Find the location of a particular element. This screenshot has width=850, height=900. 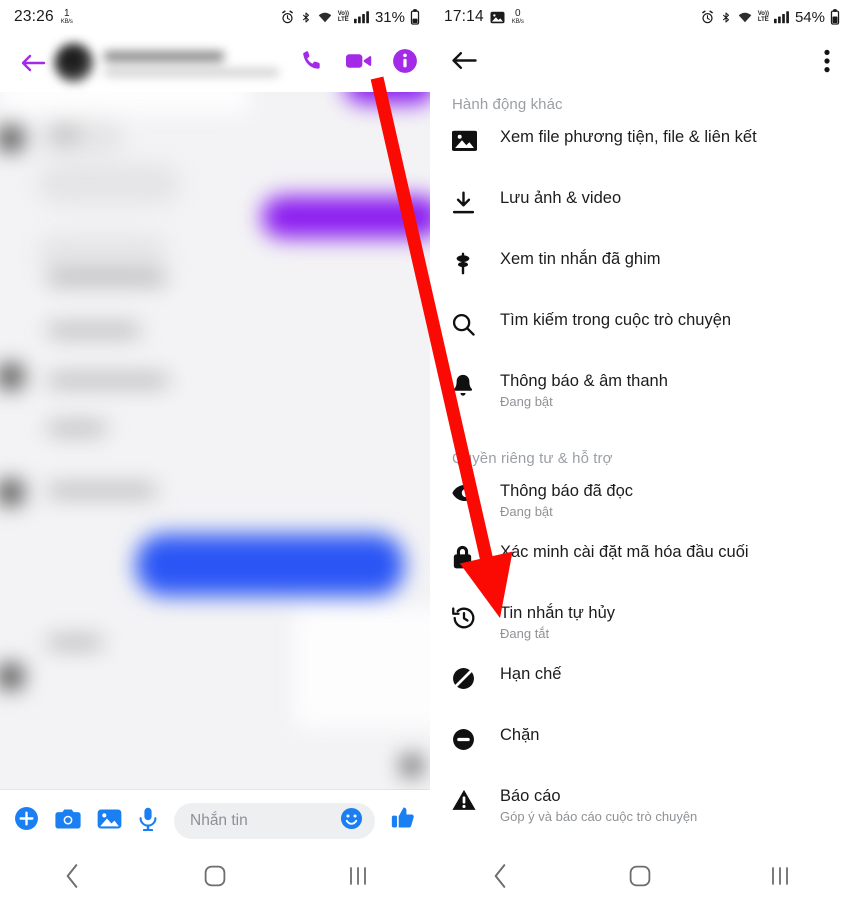

header-action-buttons is located at coordinates (355, 63).